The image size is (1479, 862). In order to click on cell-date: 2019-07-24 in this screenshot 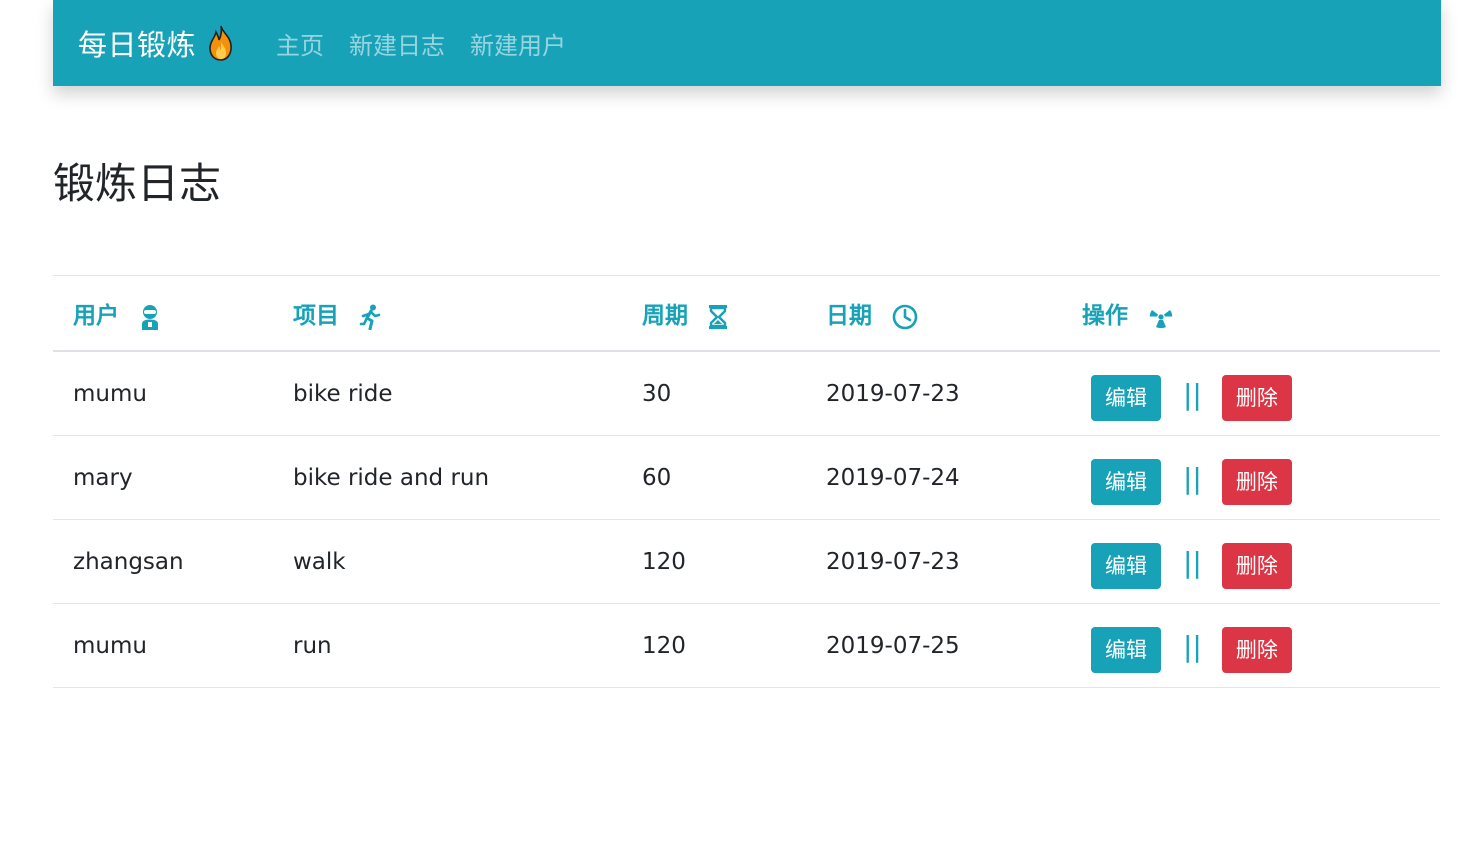, I will do `click(934, 477)`.